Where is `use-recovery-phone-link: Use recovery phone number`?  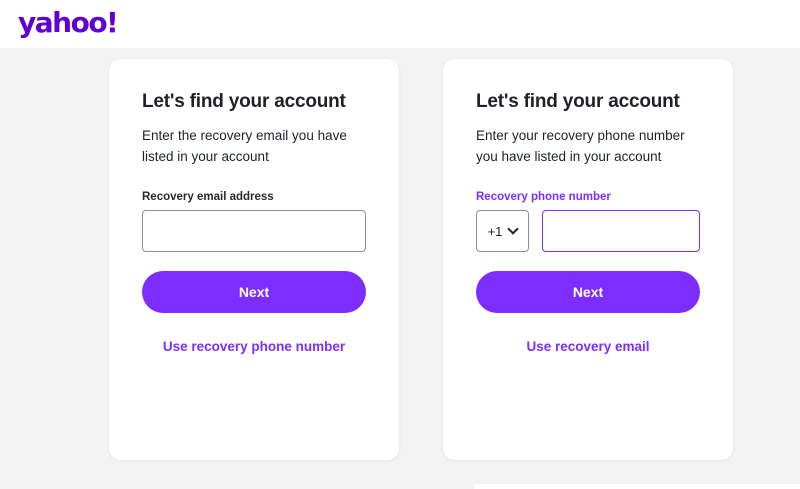 use-recovery-phone-link: Use recovery phone number is located at coordinates (254, 346).